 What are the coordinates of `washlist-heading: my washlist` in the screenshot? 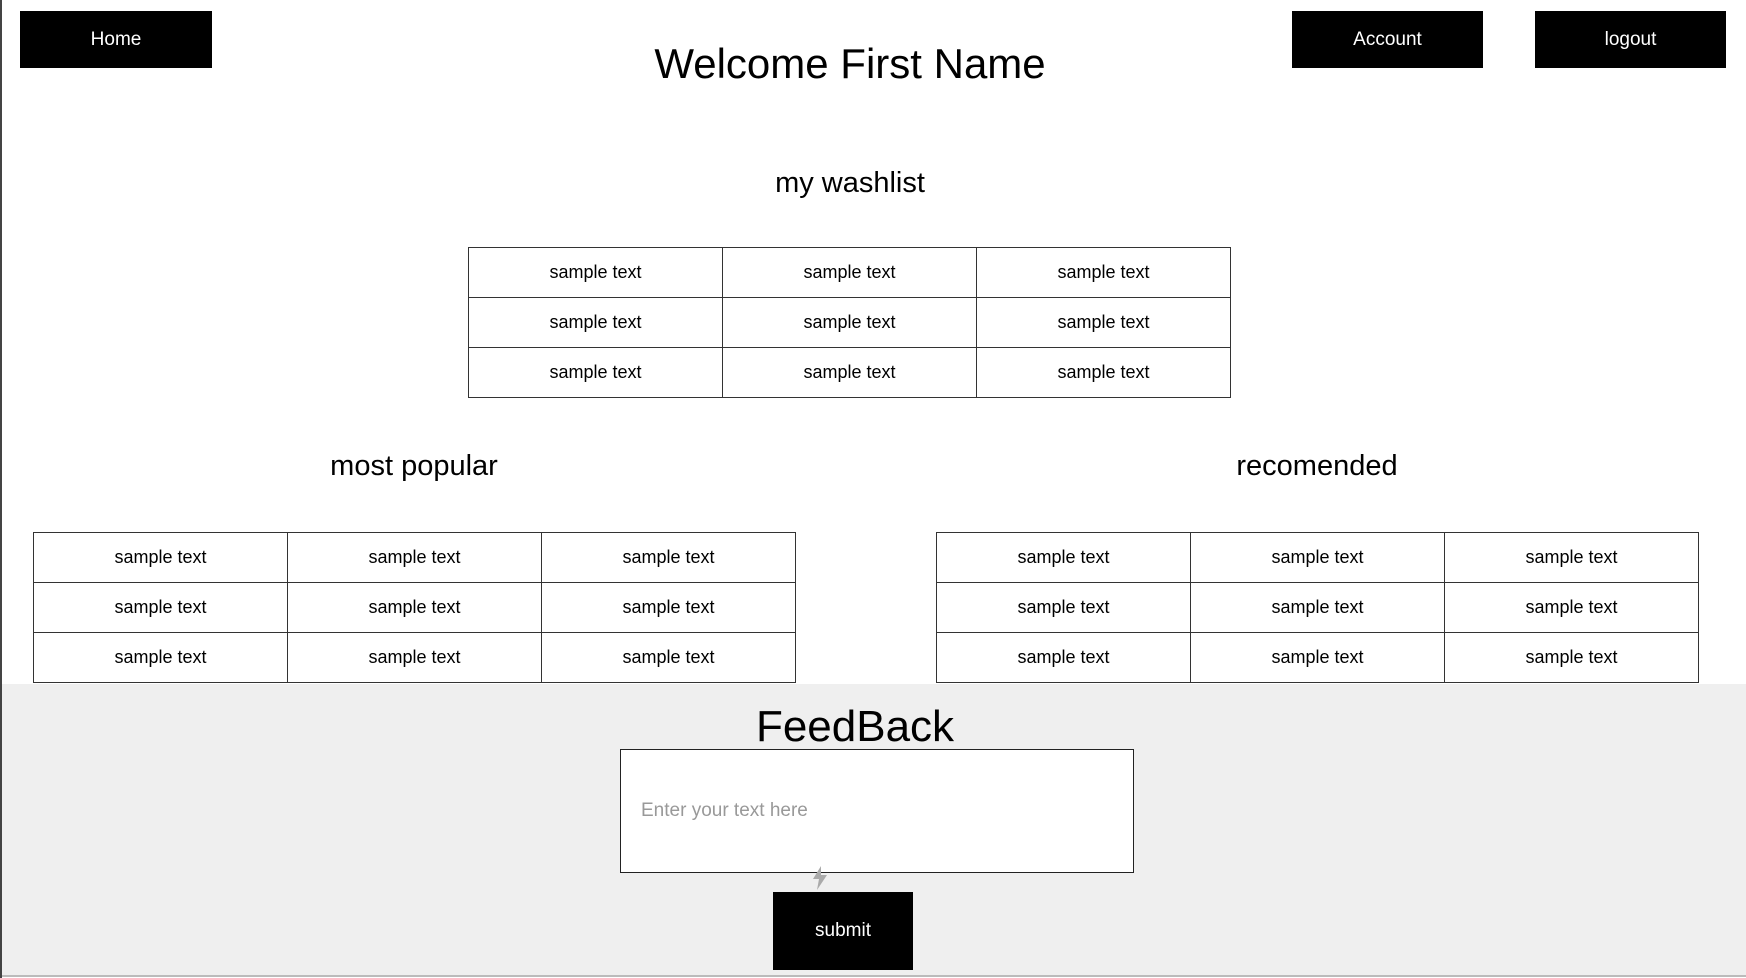 It's located at (850, 183).